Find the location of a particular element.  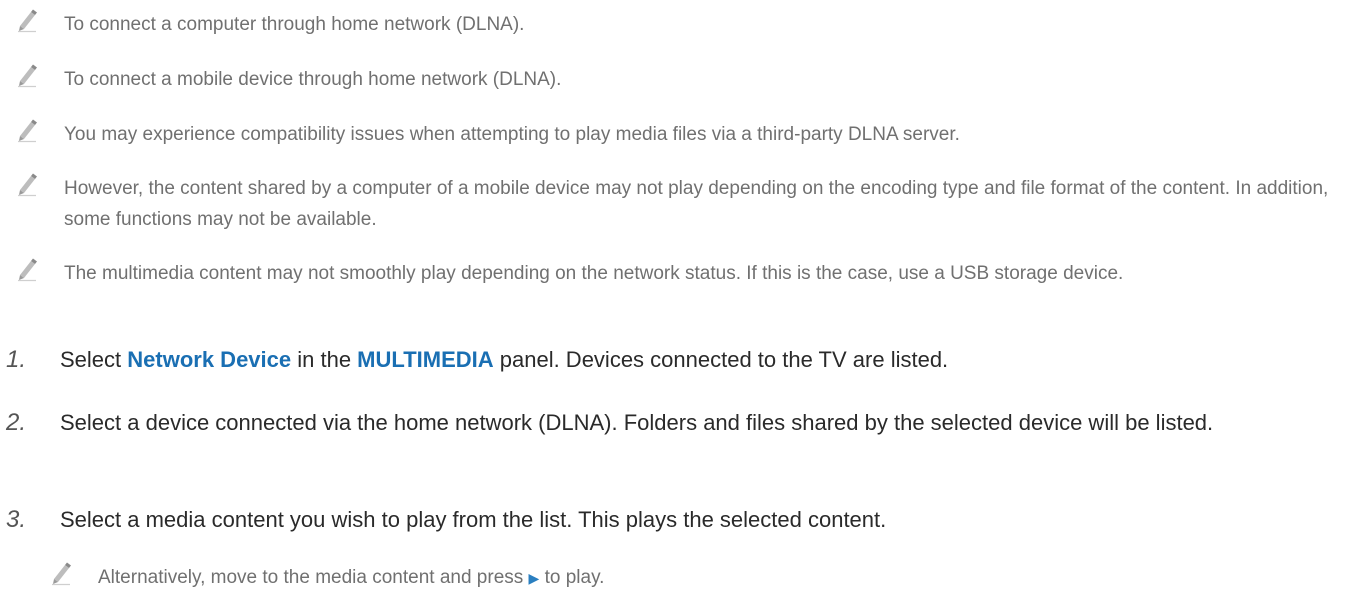

step-text-part: Select is located at coordinates (94, 359).